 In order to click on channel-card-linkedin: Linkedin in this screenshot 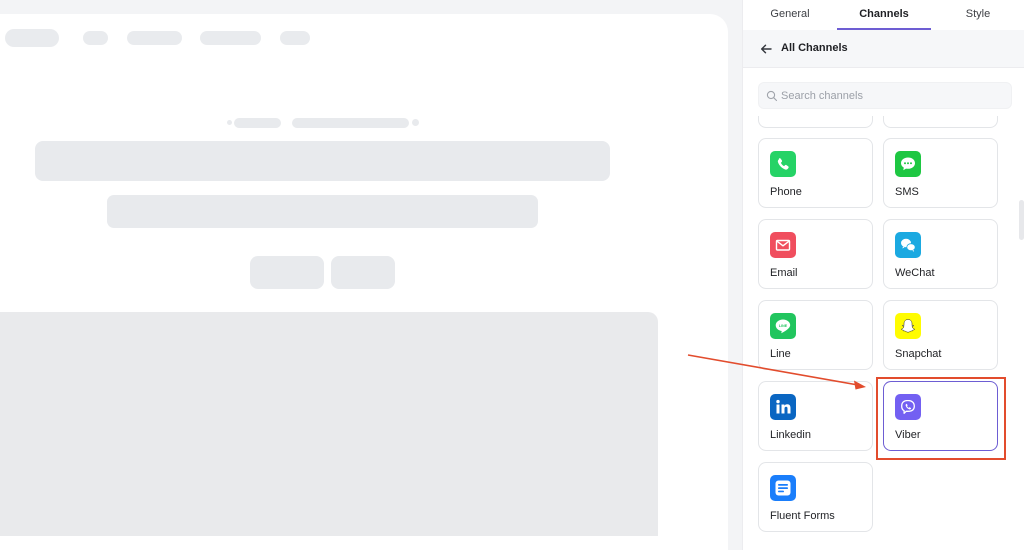, I will do `click(815, 416)`.